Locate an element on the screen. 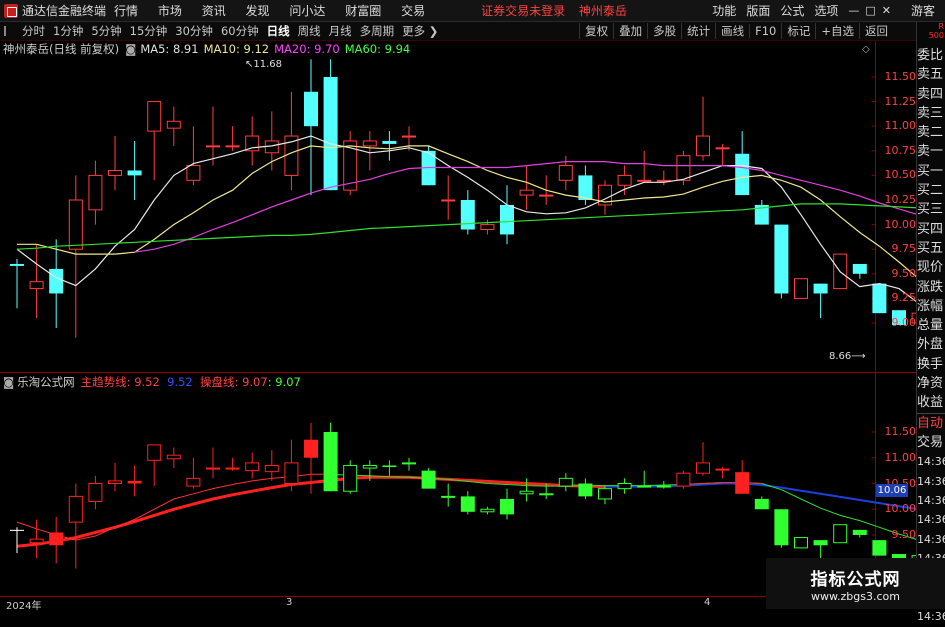 This screenshot has height=627, width=945. operate-line-down is located at coordinates (637, 510).